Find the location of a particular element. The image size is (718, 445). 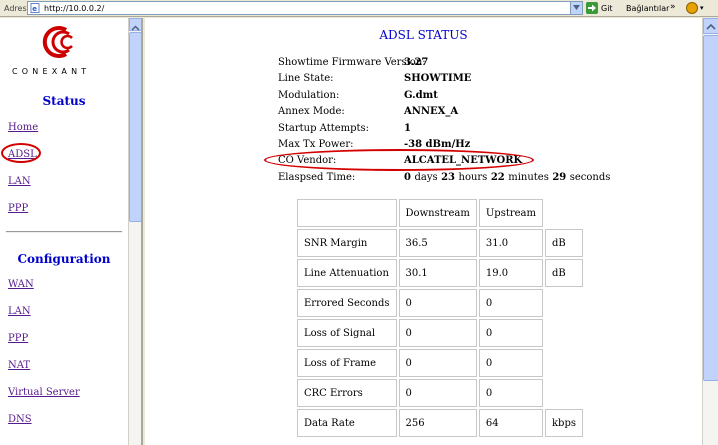

downstream-value: 30.1 is located at coordinates (437, 273).